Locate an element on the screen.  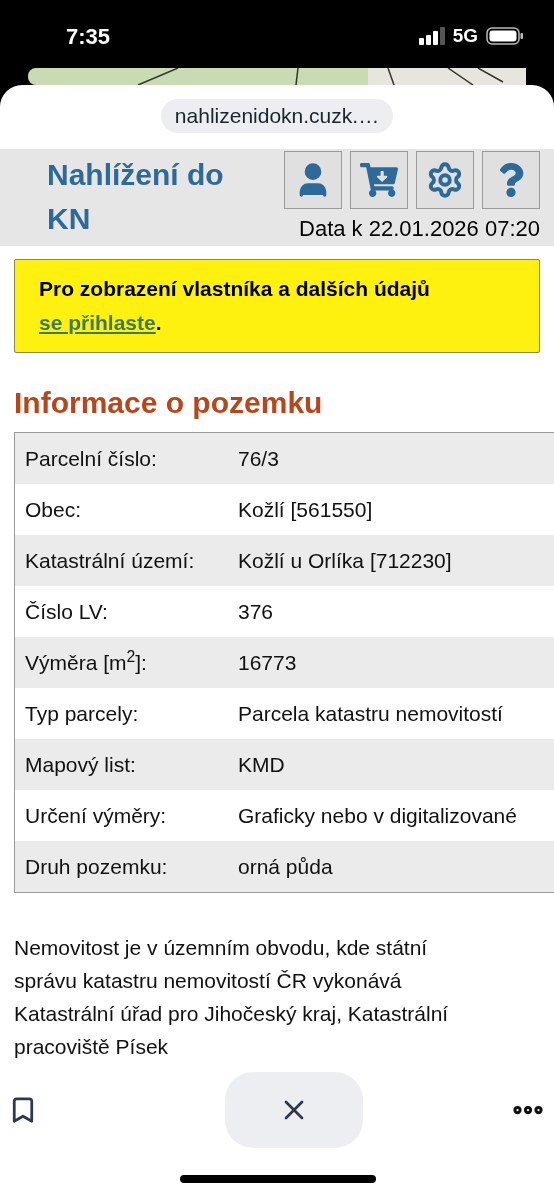
row-label: Výměra [m$^{2}$]: is located at coordinates (86, 661).